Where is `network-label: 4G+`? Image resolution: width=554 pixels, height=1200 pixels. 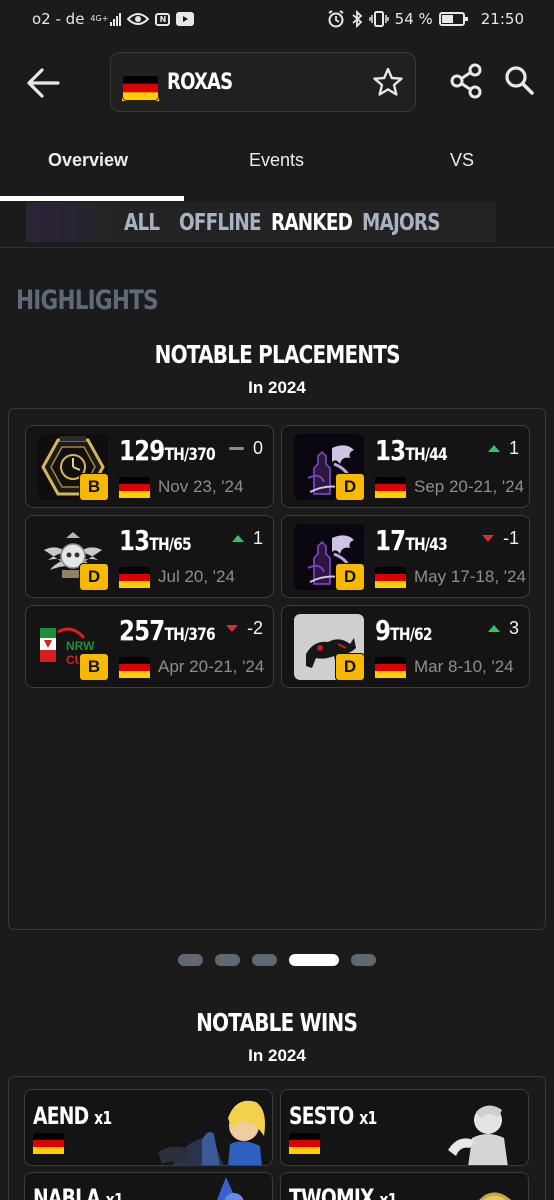 network-label: 4G+ is located at coordinates (99, 18).